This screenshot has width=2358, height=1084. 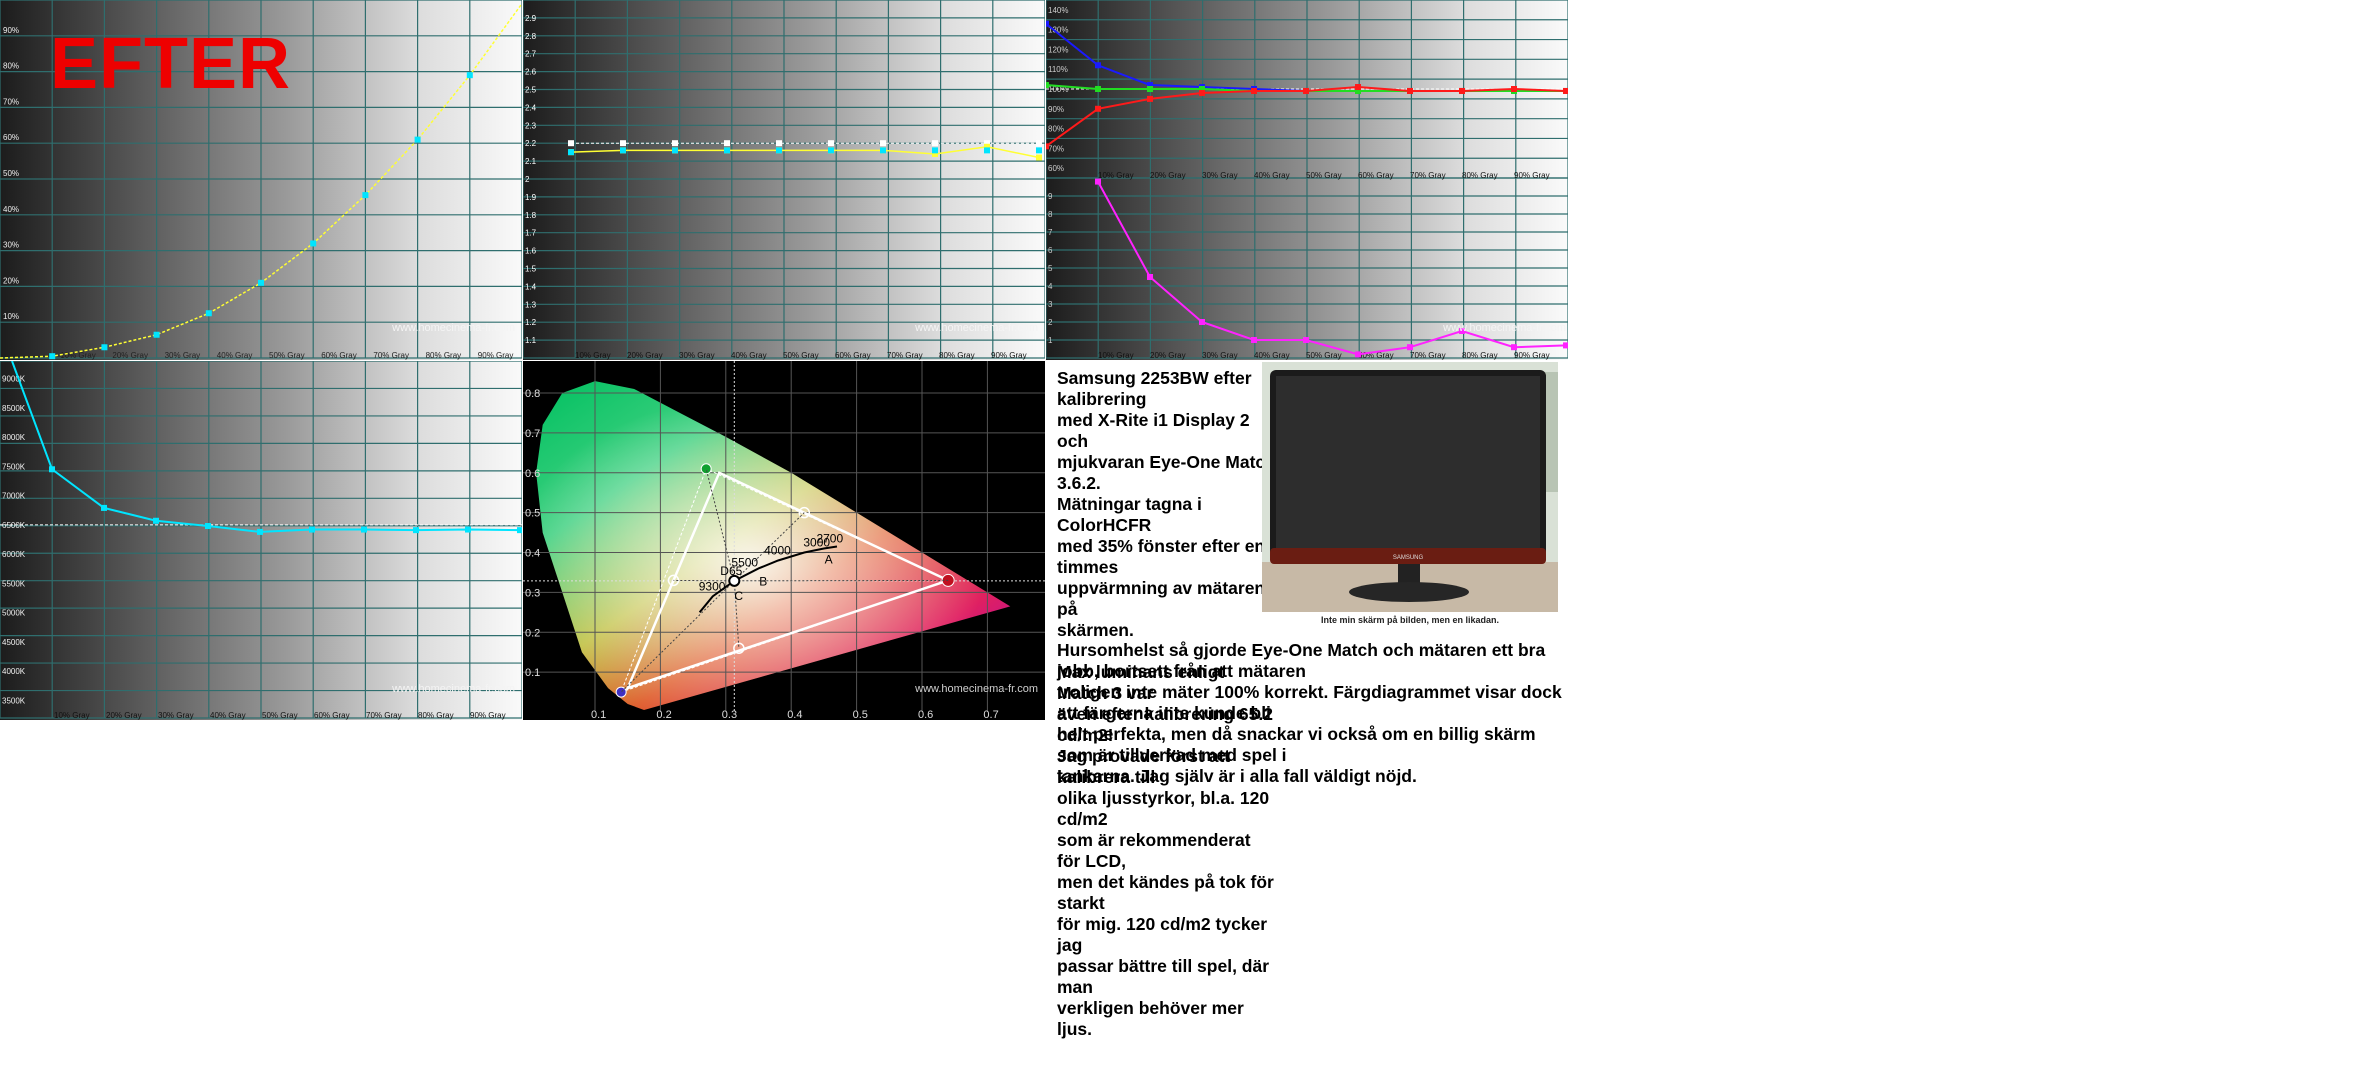 I want to click on x-tick-label: 80% Gray, so click(x=1480, y=355).